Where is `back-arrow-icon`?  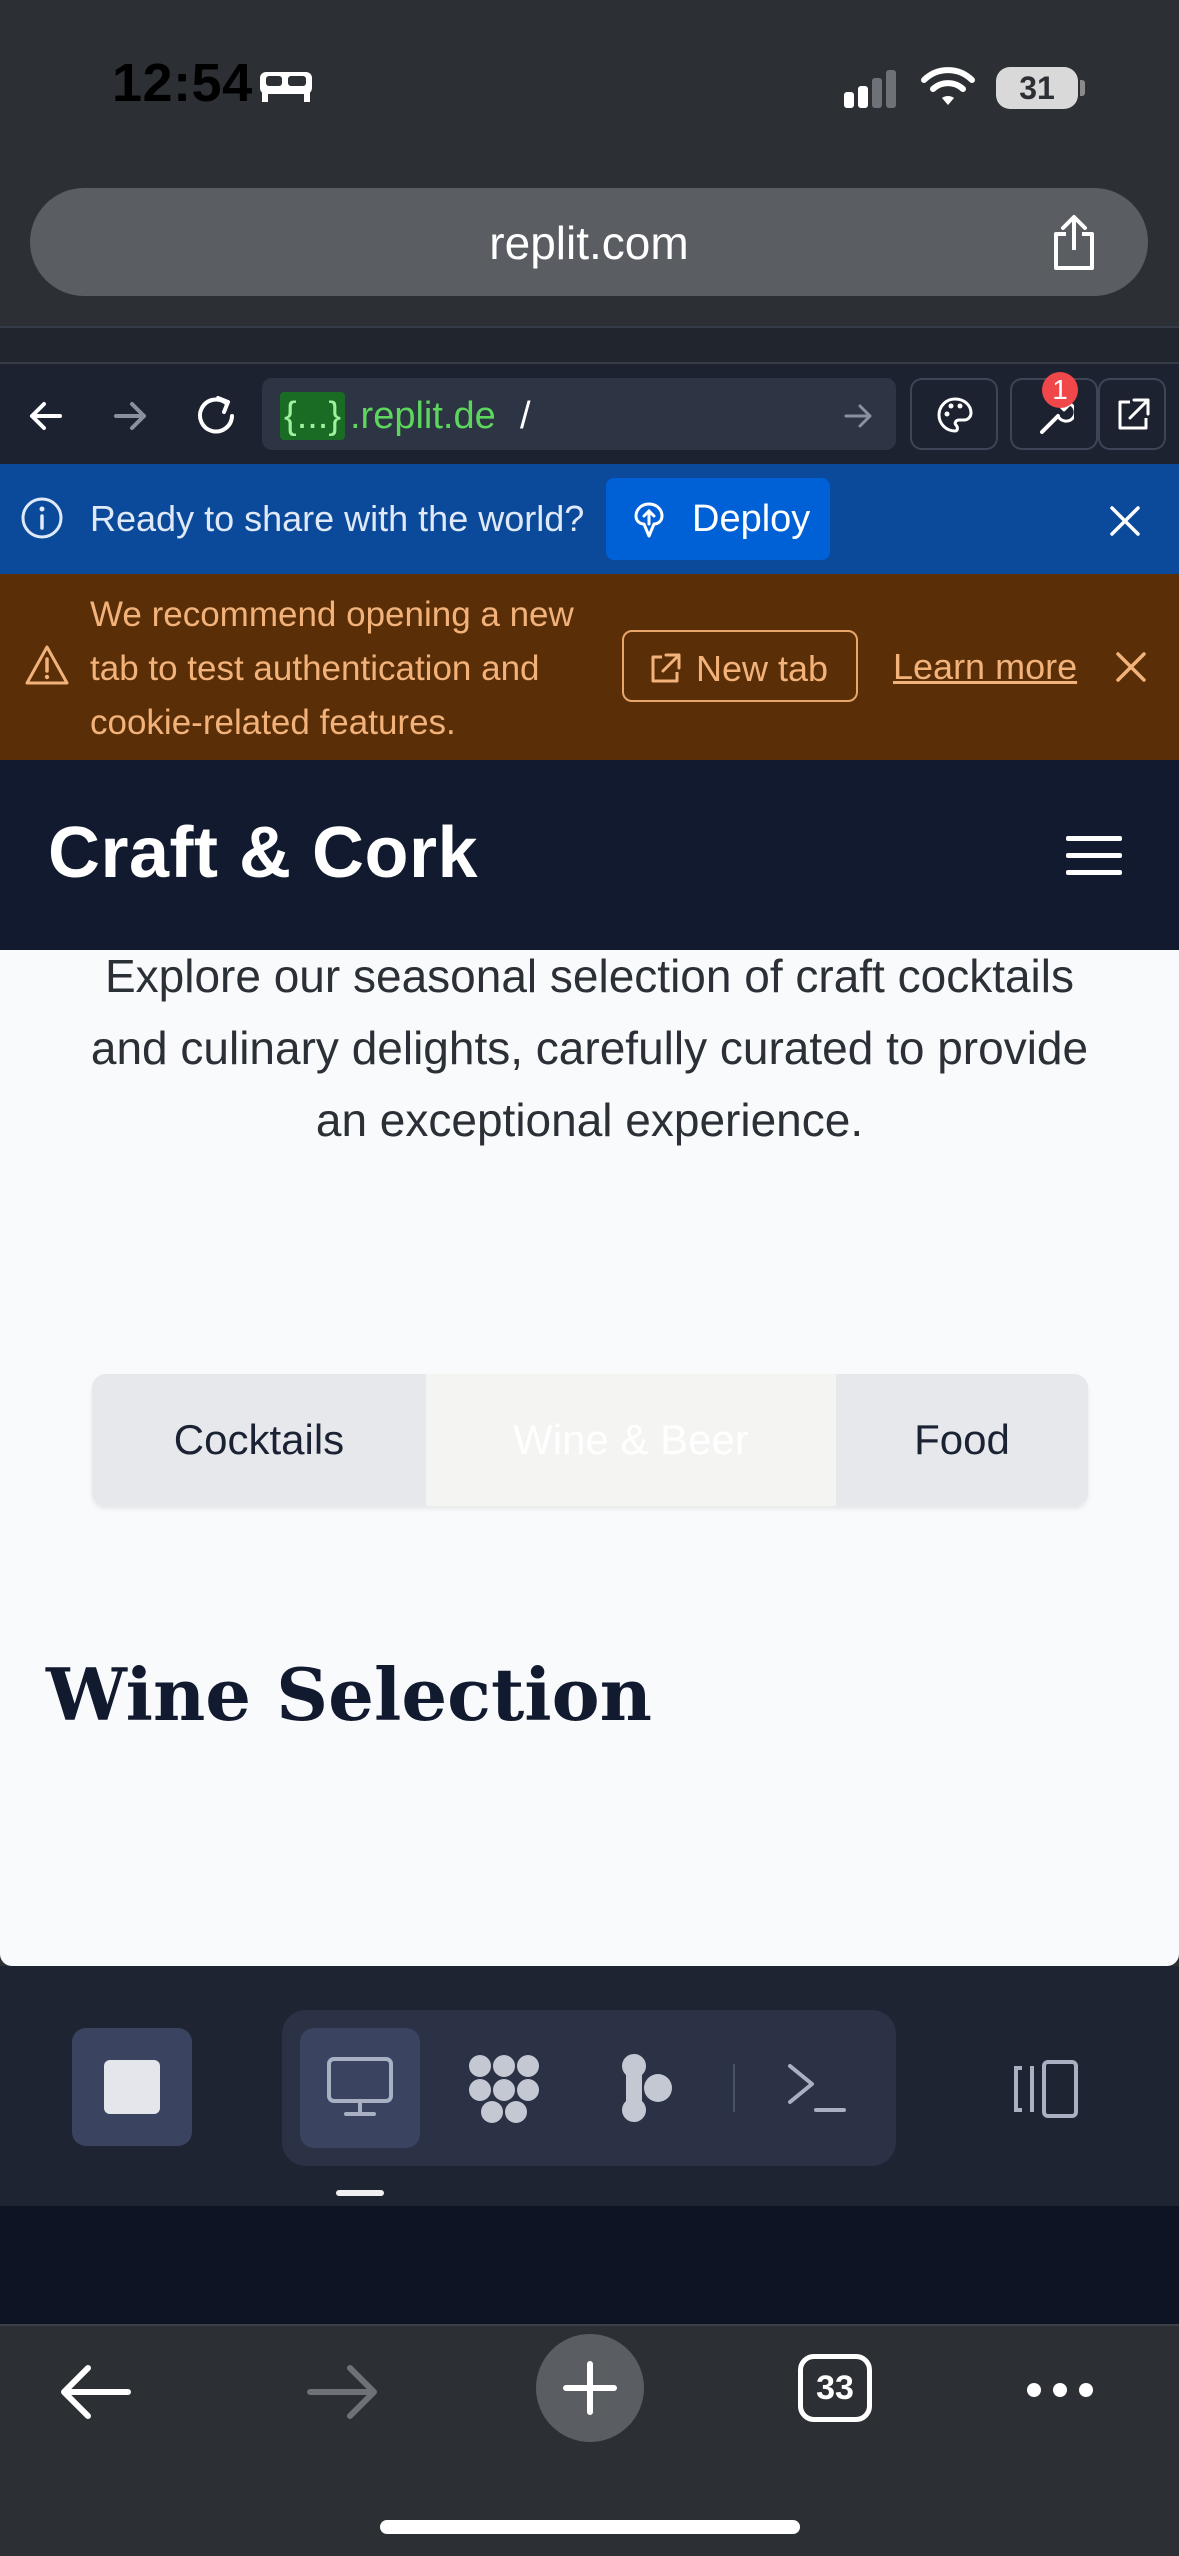 back-arrow-icon is located at coordinates (95, 2392).